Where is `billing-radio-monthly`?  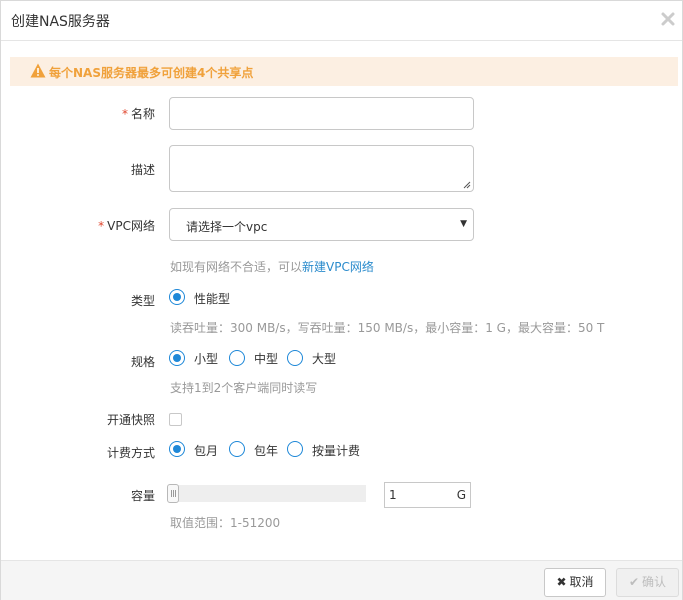
billing-radio-monthly is located at coordinates (177, 449).